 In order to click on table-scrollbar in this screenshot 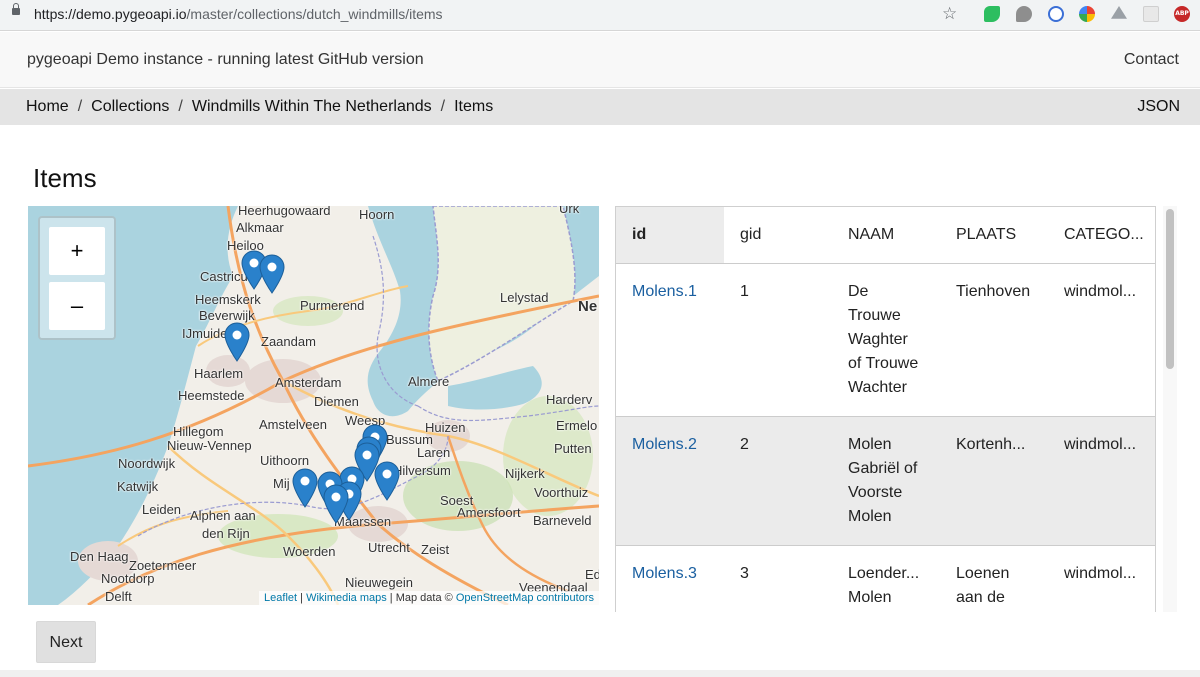, I will do `click(1170, 409)`.